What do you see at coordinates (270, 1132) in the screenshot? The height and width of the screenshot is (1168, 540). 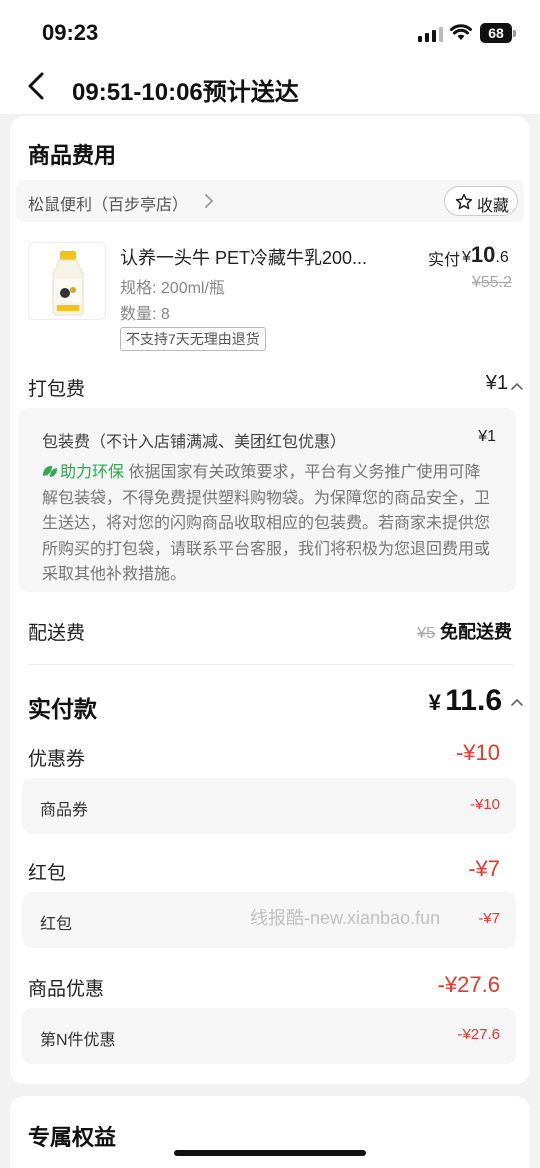 I see `exclusive-card: 专属权益` at bounding box center [270, 1132].